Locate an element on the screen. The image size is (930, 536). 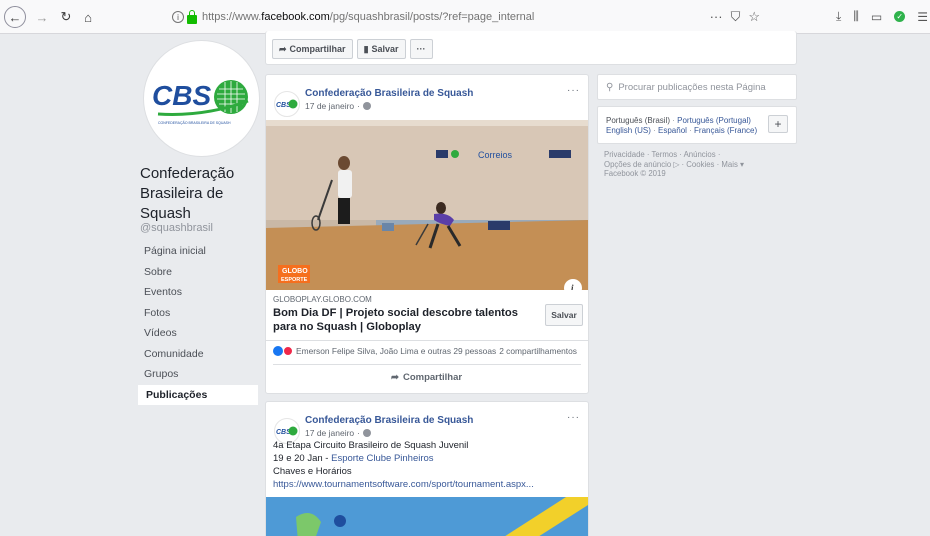
page-search-input: ⚲ Procurar publicações nesta Página is located at coordinates (697, 87).